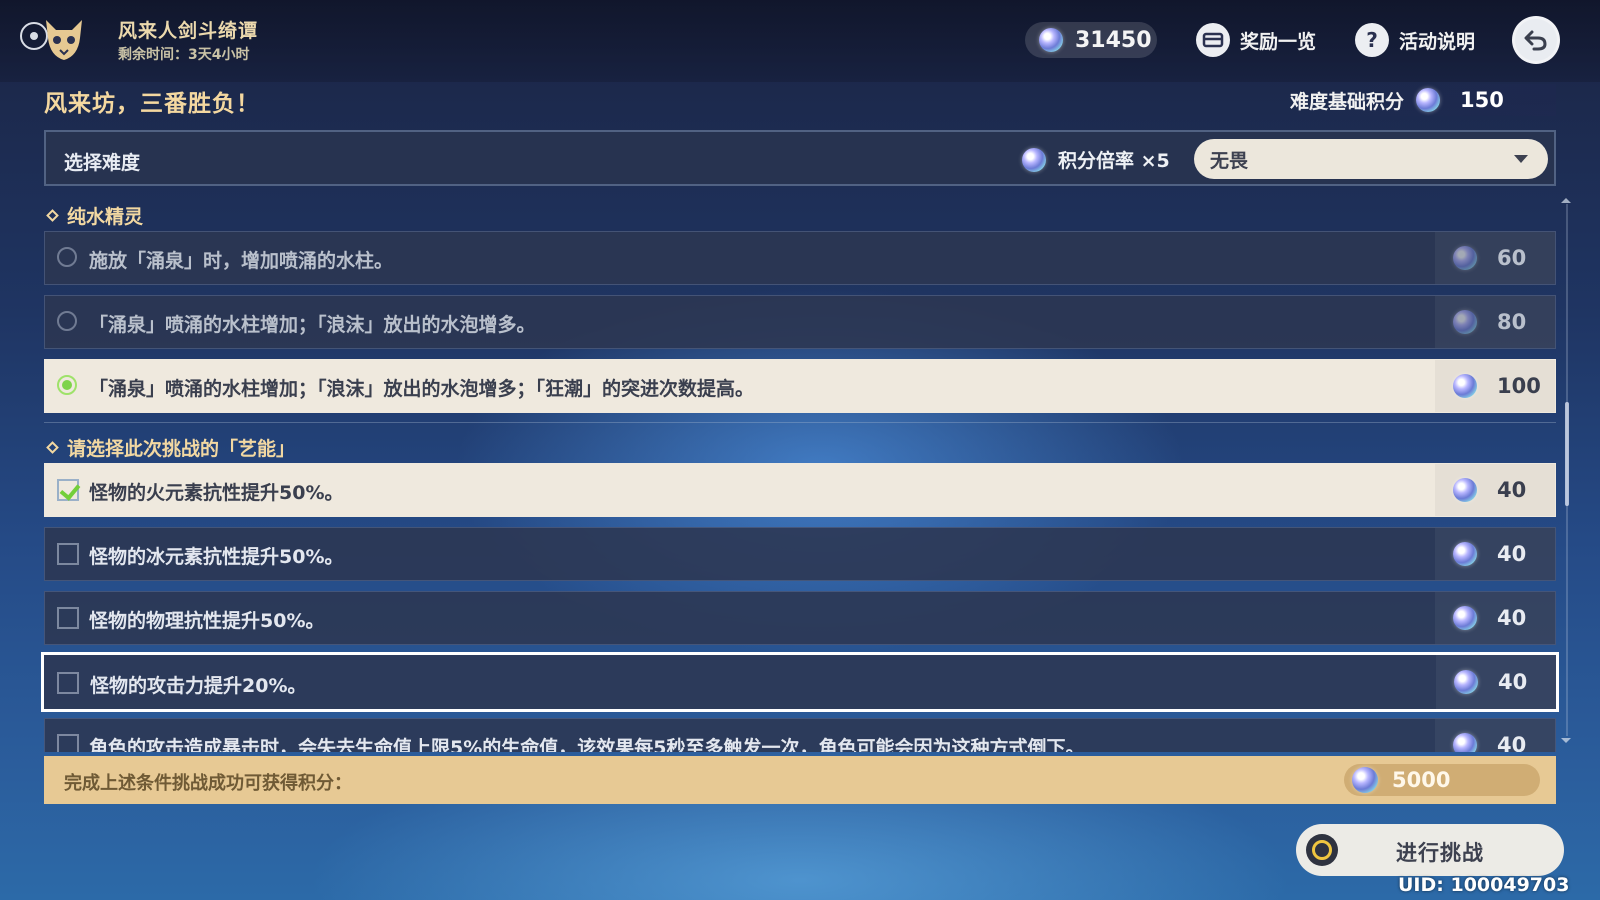 This screenshot has height=900, width=1600. What do you see at coordinates (800, 422) in the screenshot?
I see `section-divider` at bounding box center [800, 422].